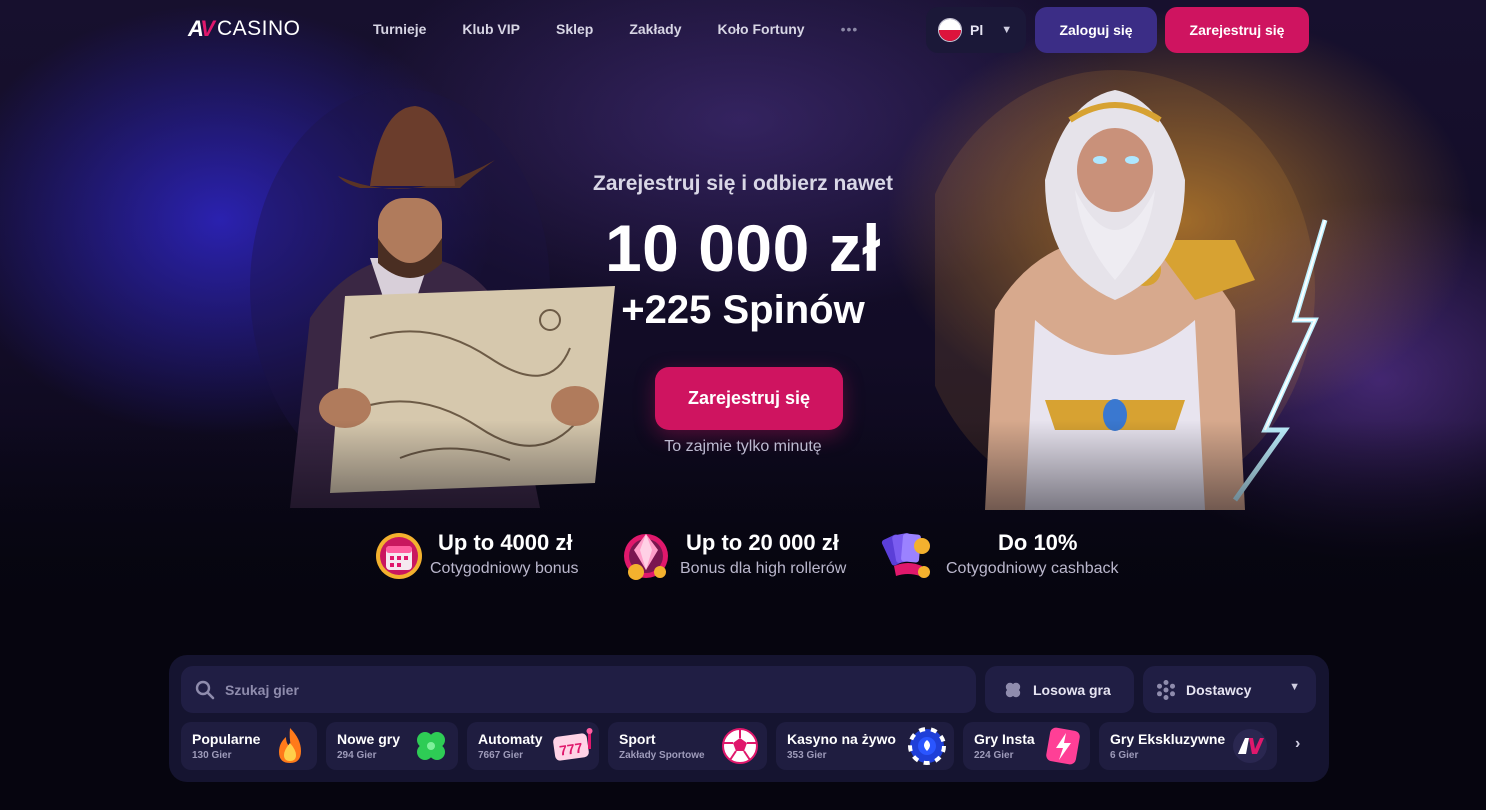 This screenshot has width=1486, height=810. Describe the element at coordinates (574, 29) in the screenshot. I see `nav-item-shop: Sklep` at that location.